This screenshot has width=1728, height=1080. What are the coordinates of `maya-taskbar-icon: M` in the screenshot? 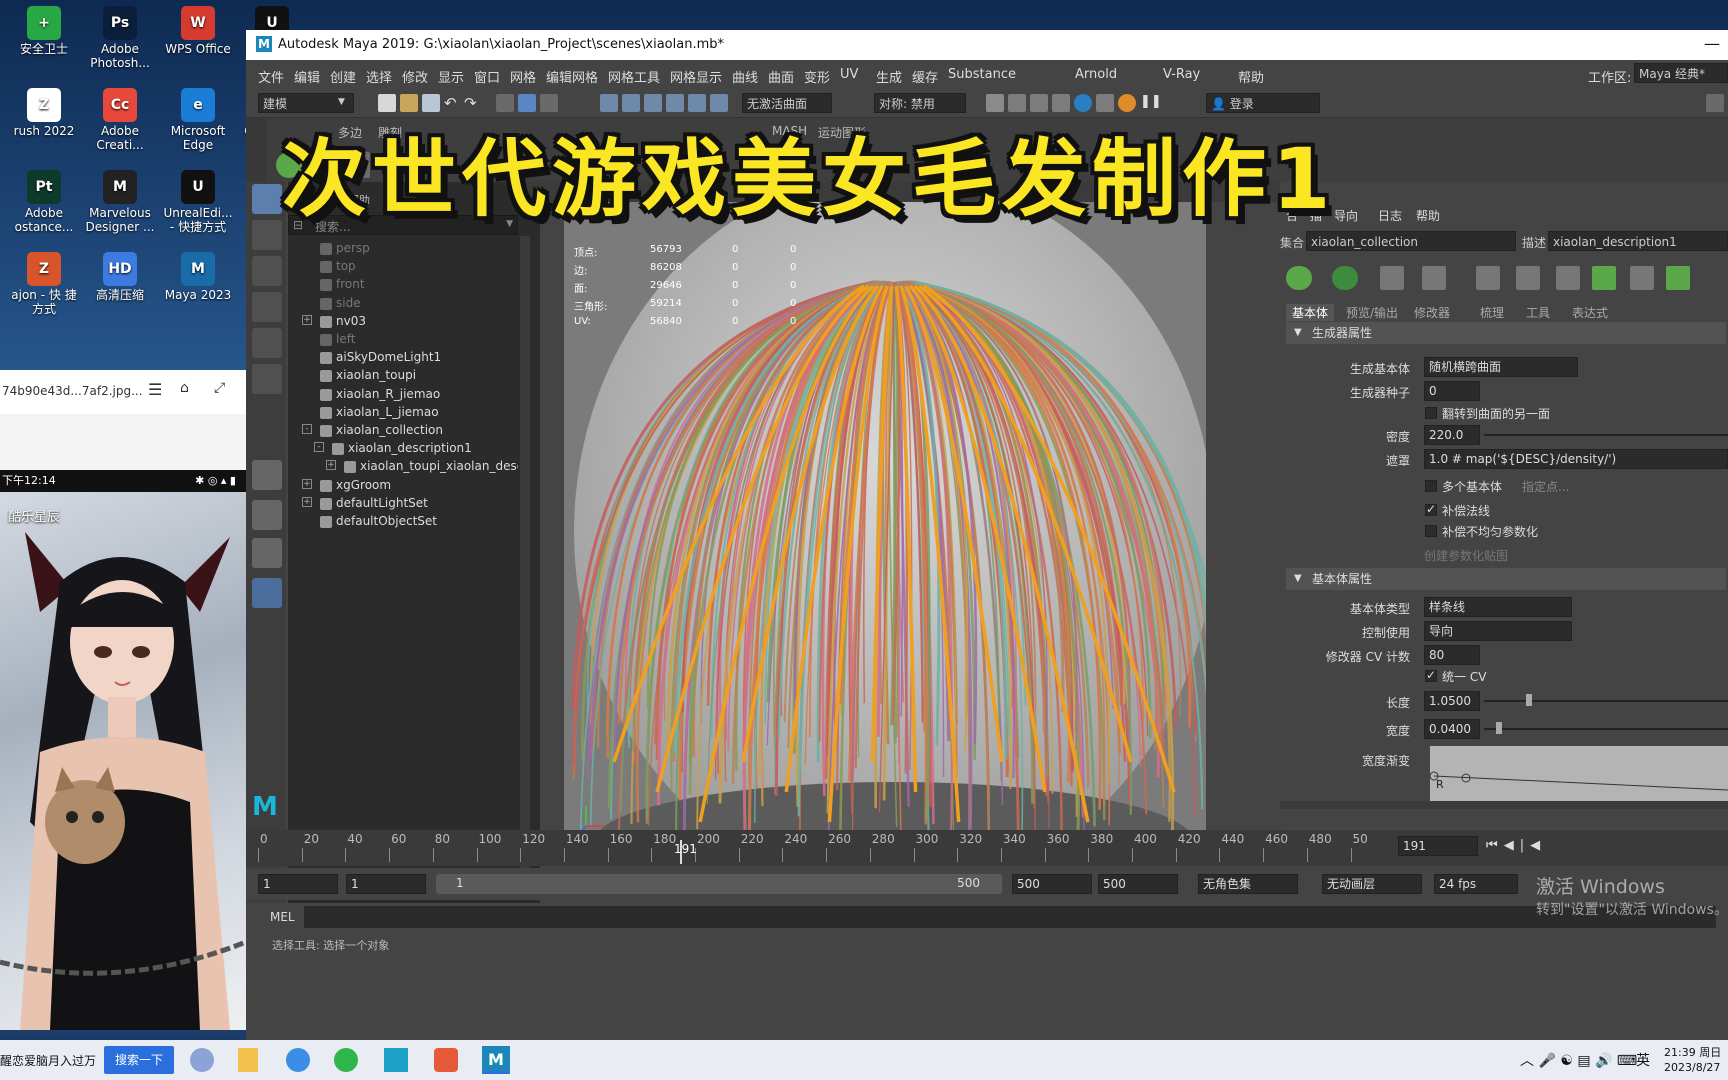 It's located at (496, 1060).